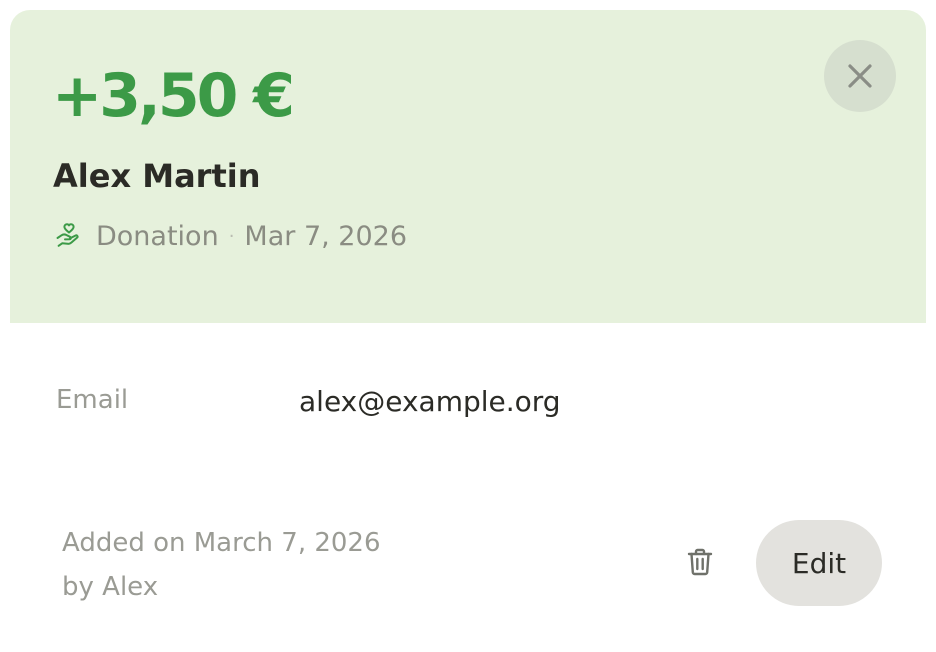 The image size is (936, 652). Describe the element at coordinates (92, 400) in the screenshot. I see `email-label: Email` at that location.